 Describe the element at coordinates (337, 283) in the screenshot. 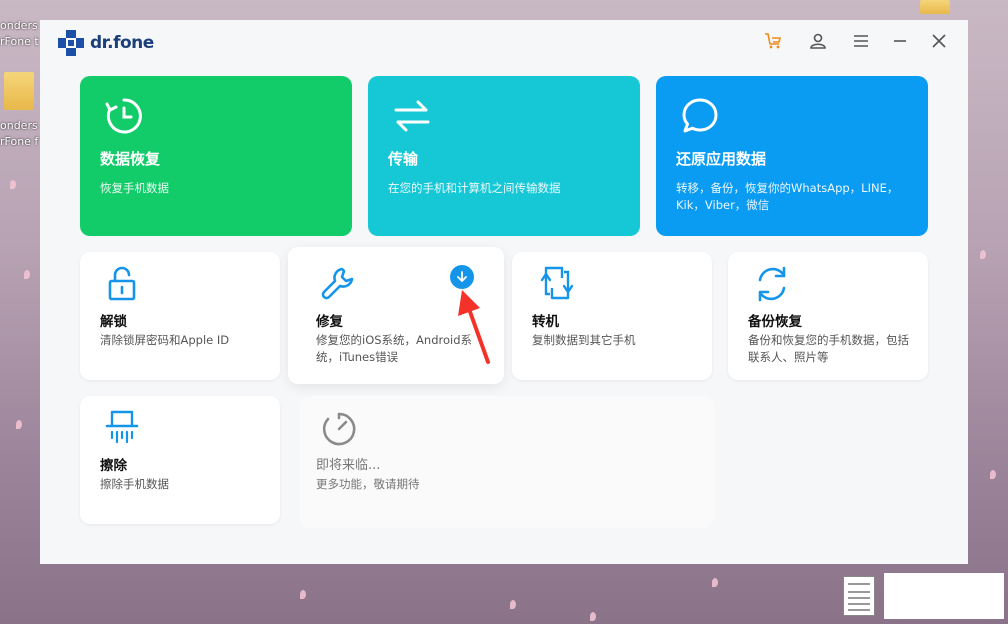

I see `wrench-icon` at that location.